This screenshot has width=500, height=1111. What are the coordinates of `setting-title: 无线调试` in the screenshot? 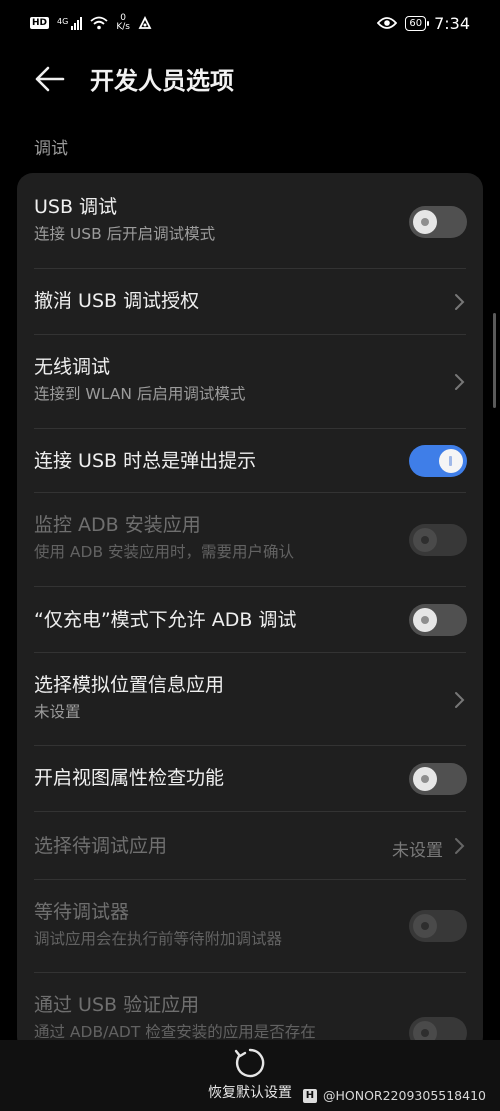 It's located at (72, 367).